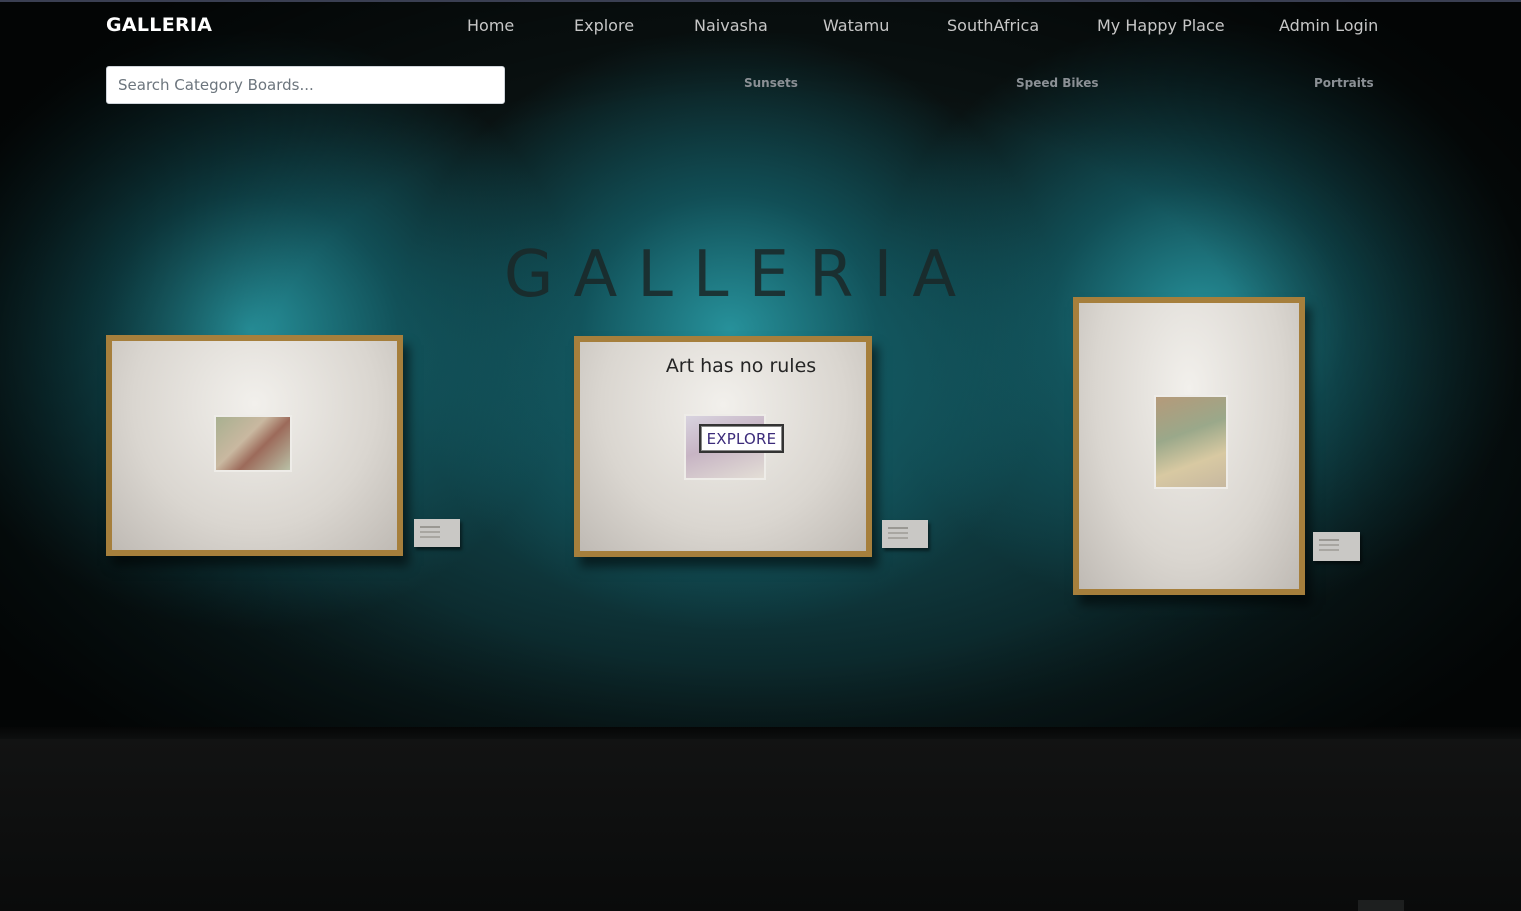 This screenshot has width=1521, height=911. Describe the element at coordinates (1161, 25) in the screenshot. I see `nav-link-my-happy-place: My Happy Place` at that location.